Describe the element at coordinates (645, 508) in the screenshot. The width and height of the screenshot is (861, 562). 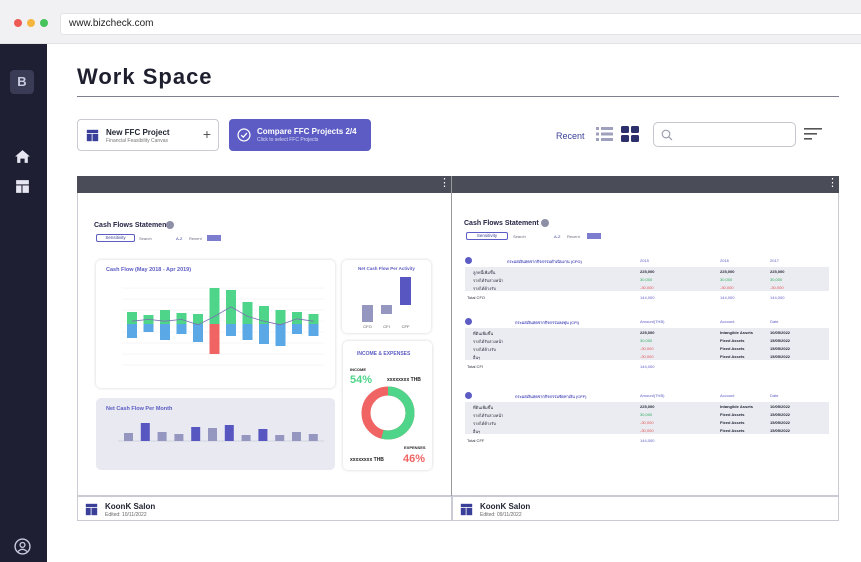
I see `project-card-footer: KoonK Salon Edited: 09/11/2022` at that location.